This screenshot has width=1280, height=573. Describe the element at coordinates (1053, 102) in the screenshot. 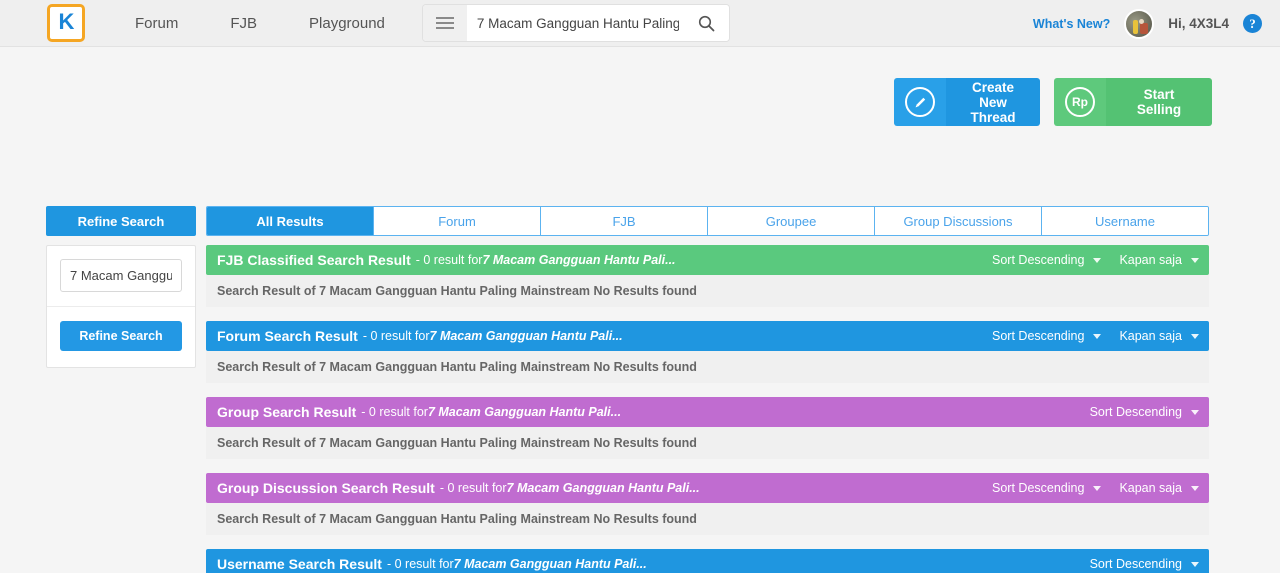

I see `action-buttons: Create New Thread Rp Start Selling` at that location.